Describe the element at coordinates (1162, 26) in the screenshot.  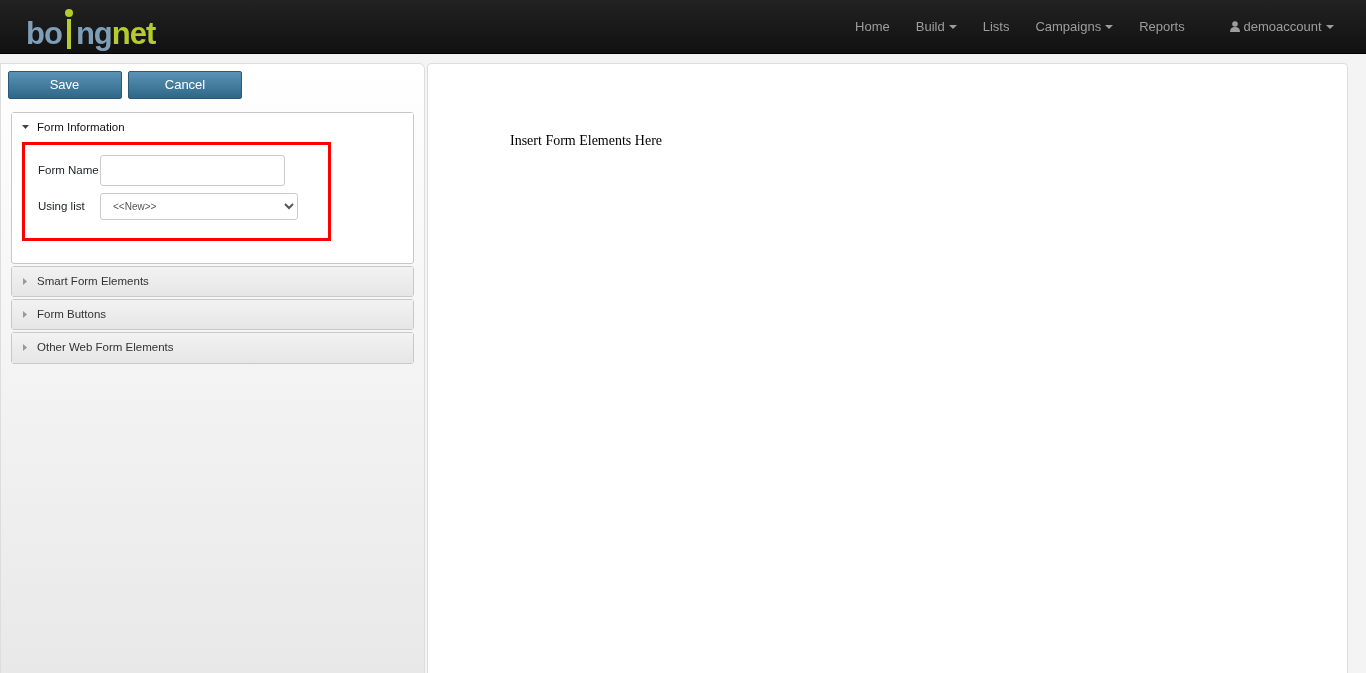
I see `nav-link: Reports` at that location.